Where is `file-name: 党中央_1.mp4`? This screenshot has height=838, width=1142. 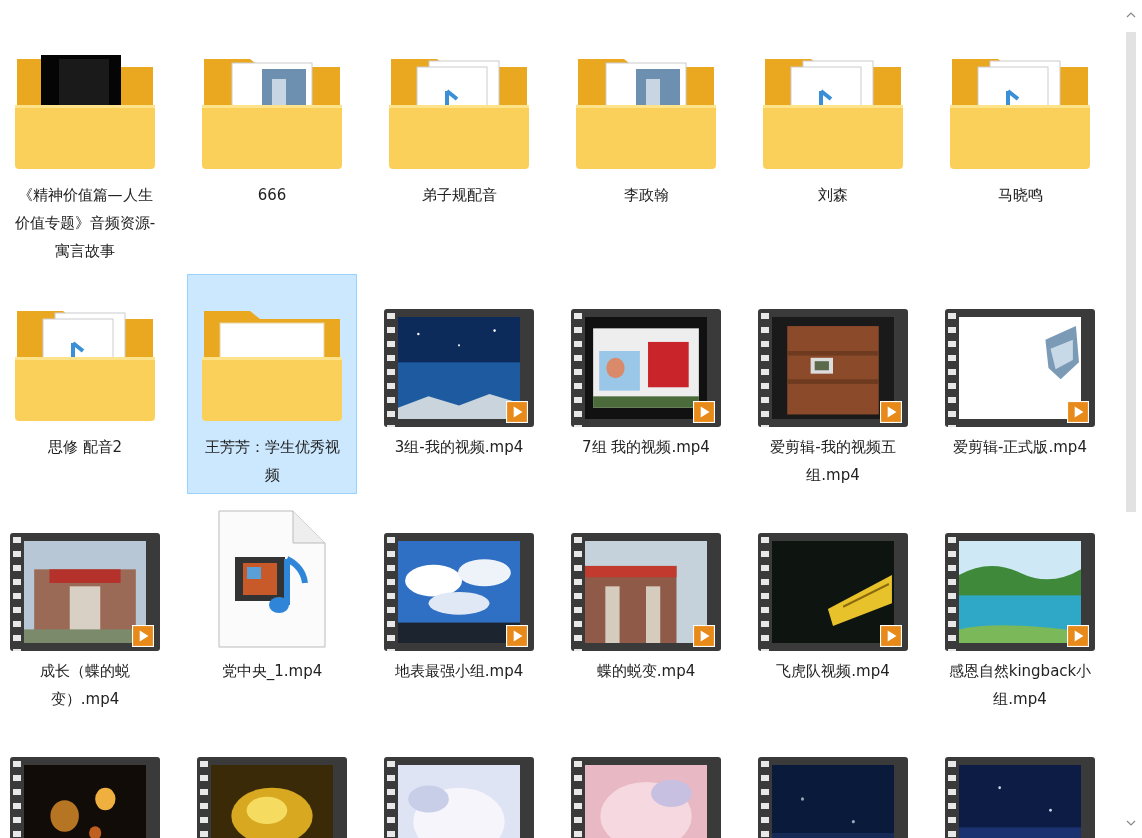
file-name: 党中央_1.mp4 is located at coordinates (272, 671).